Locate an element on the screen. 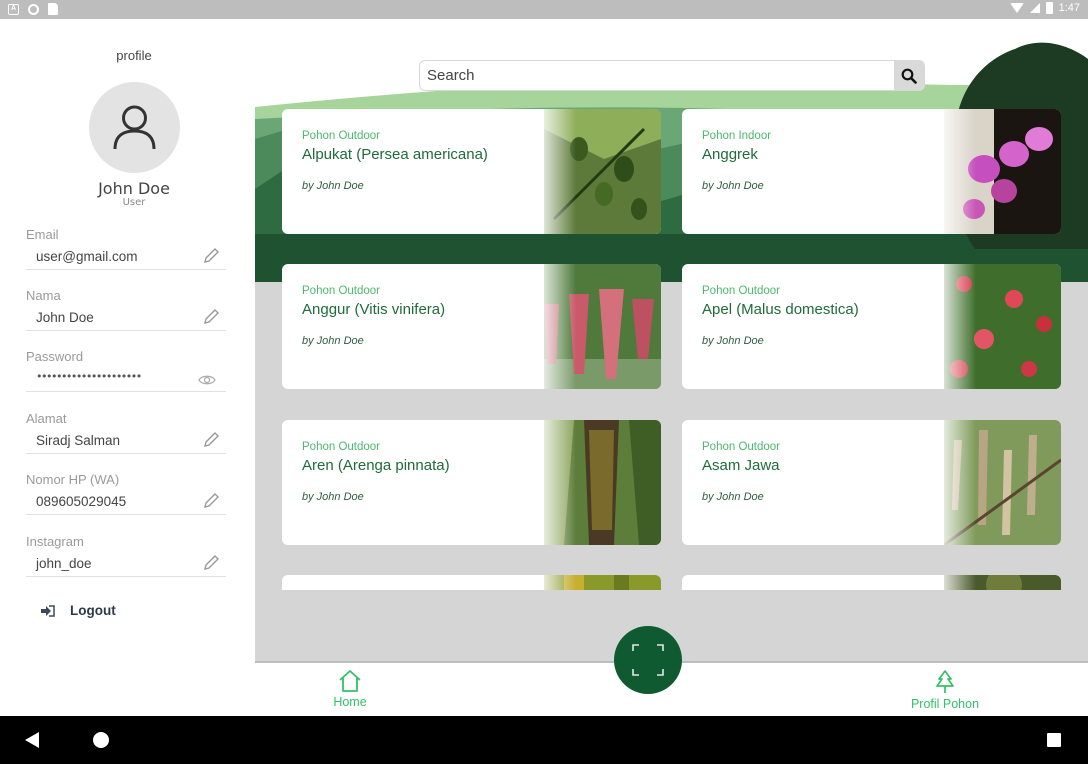  card-title: Apel (Malus domestica) is located at coordinates (780, 309).